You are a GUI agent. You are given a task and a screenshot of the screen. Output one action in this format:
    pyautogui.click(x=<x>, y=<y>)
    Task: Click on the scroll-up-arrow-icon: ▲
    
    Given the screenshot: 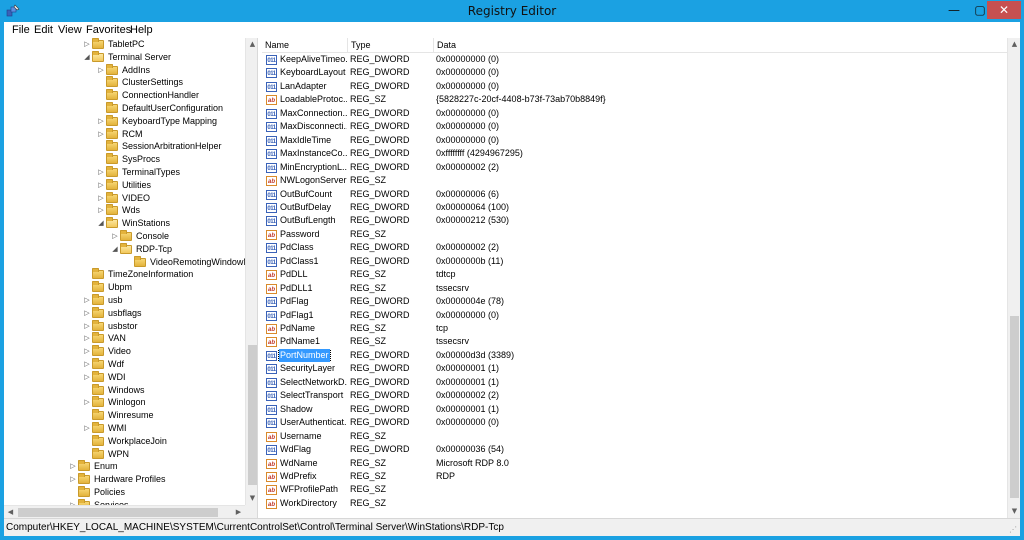 What is the action you would take?
    pyautogui.click(x=251, y=44)
    